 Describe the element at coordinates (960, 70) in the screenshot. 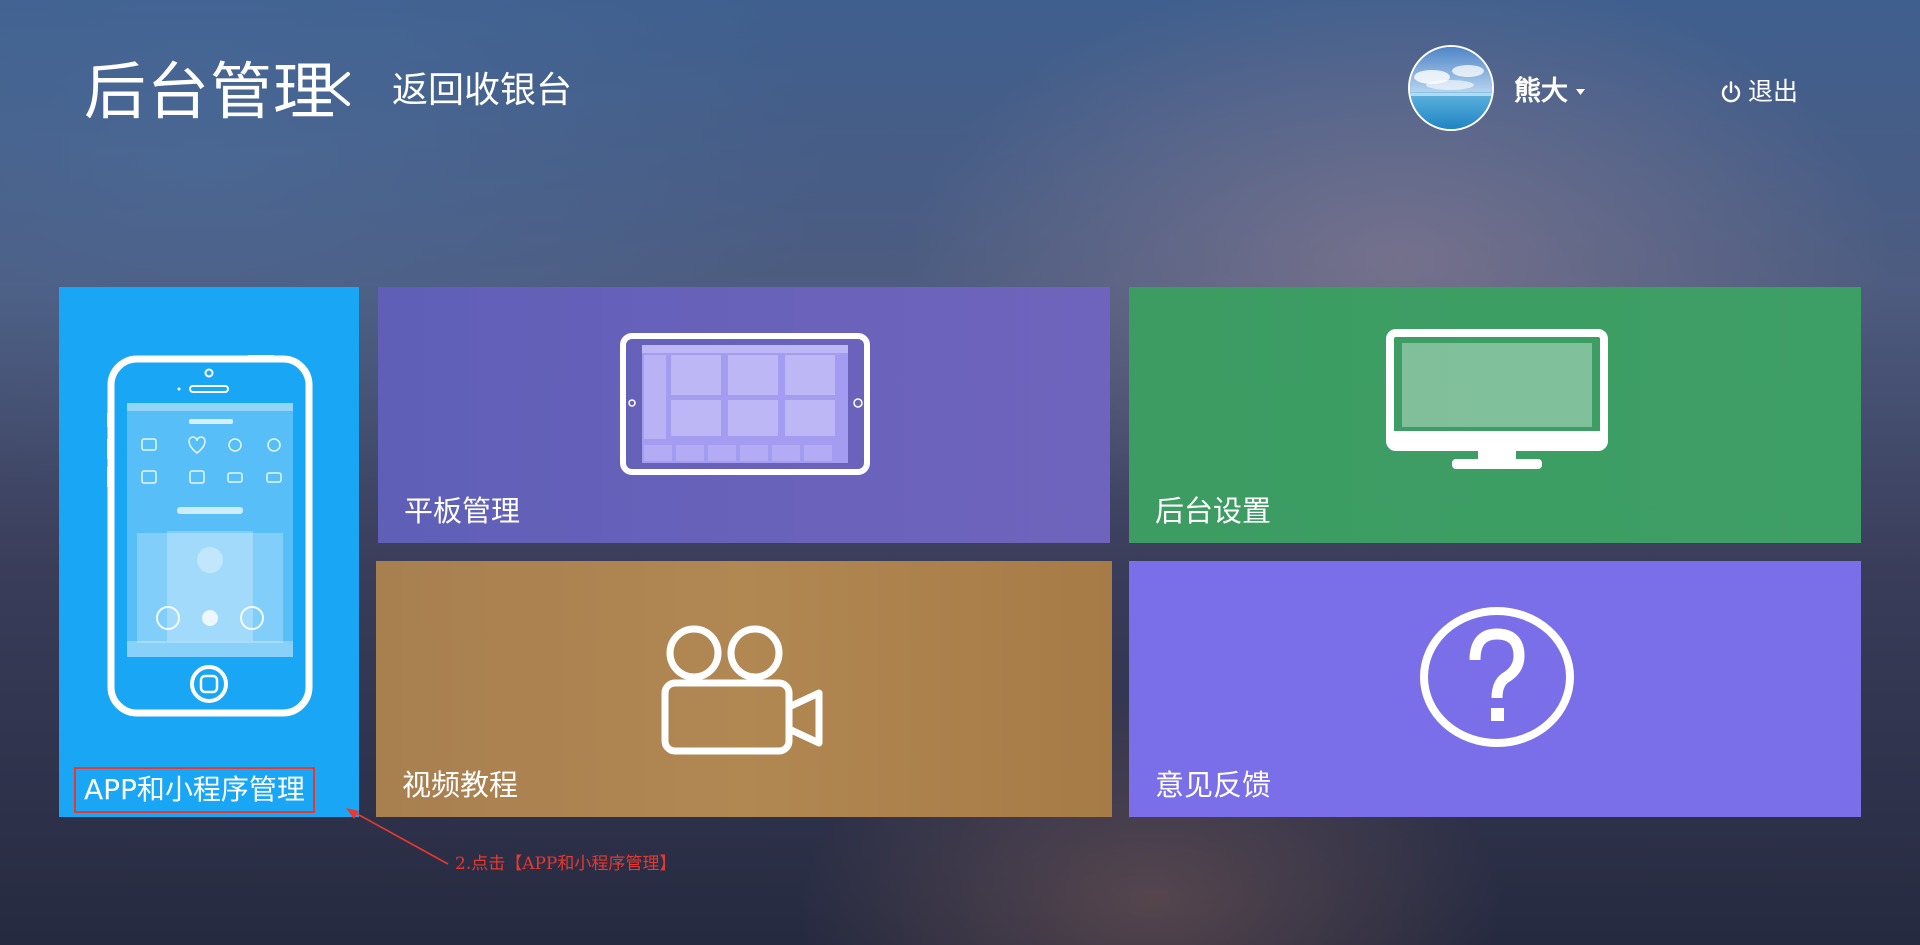

I see `header: 后台管理 返回收银台 熊大 退出` at that location.